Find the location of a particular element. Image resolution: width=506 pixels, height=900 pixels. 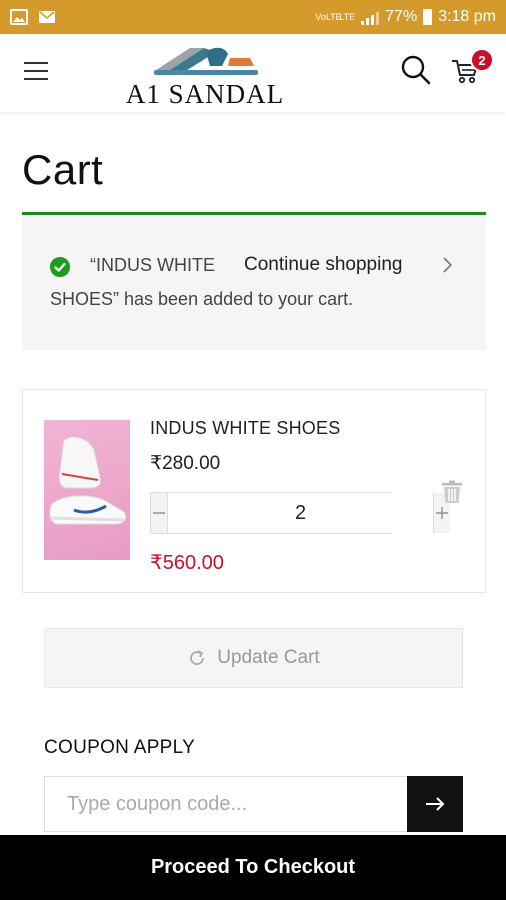

quantity-input is located at coordinates (300, 513).